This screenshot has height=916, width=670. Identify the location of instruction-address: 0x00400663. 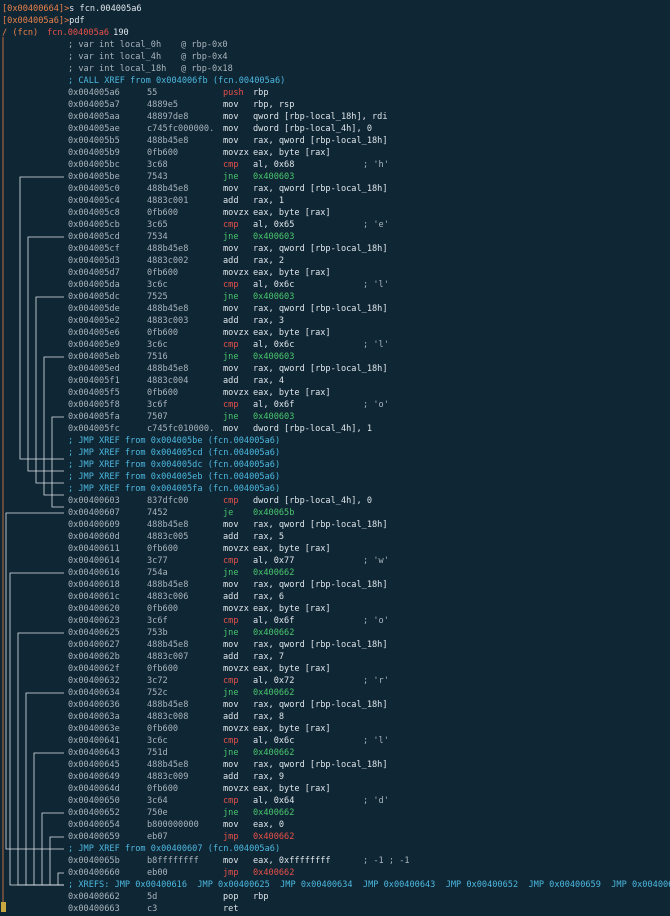
(94, 909).